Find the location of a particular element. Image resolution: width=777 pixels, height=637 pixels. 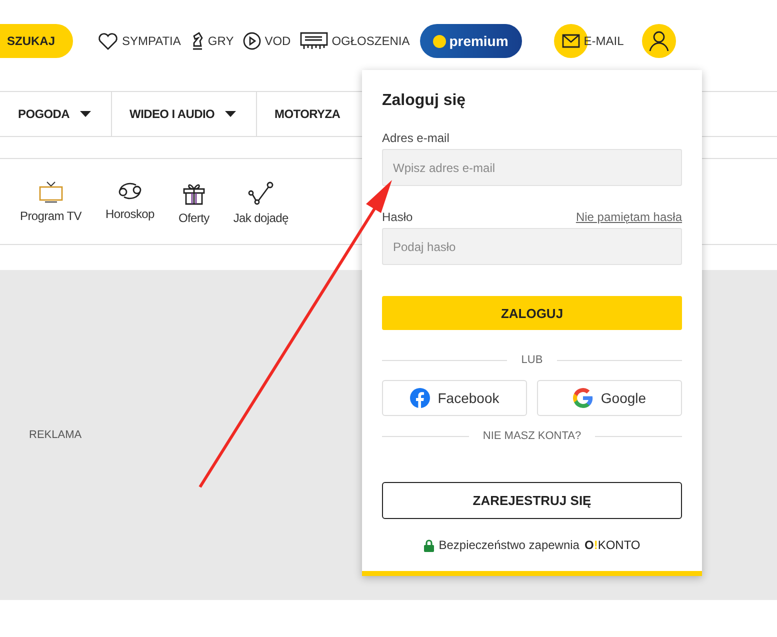

category-tab: WIDEO I AUDIO is located at coordinates (184, 114).